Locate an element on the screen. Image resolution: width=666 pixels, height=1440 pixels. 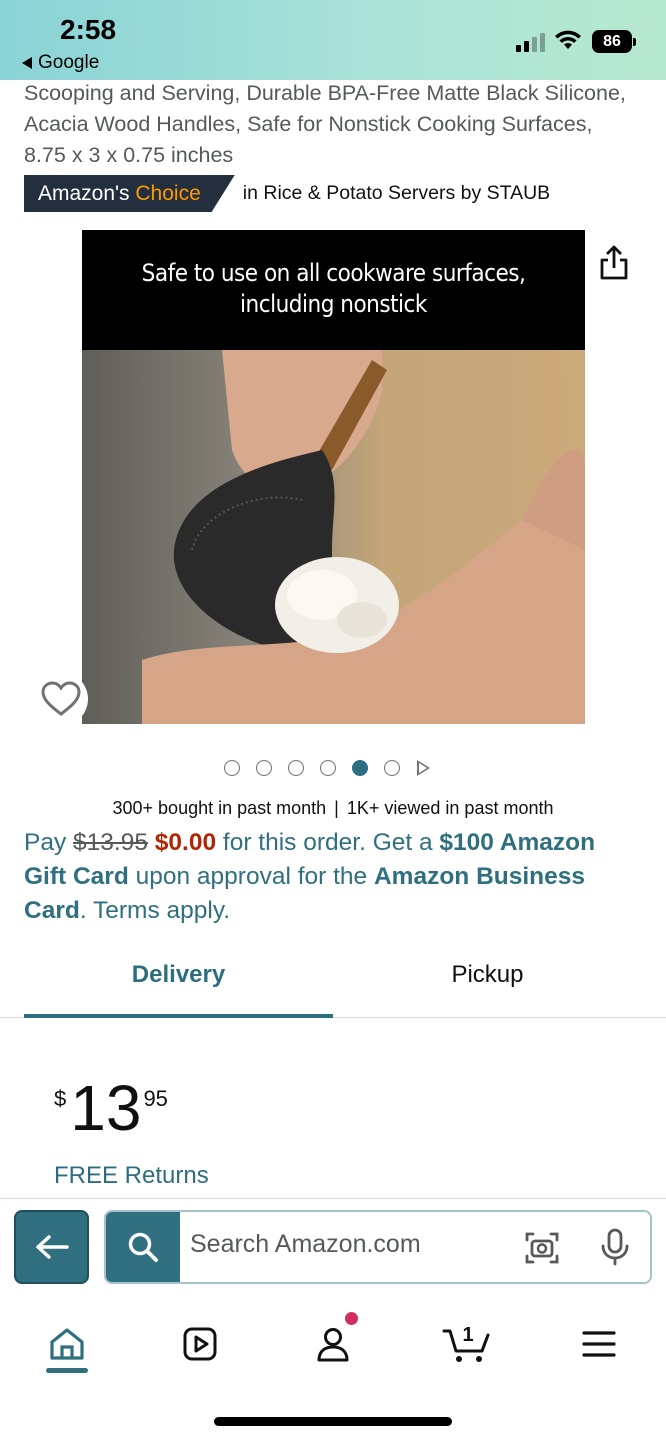
nav-menu is located at coordinates (599, 1344).